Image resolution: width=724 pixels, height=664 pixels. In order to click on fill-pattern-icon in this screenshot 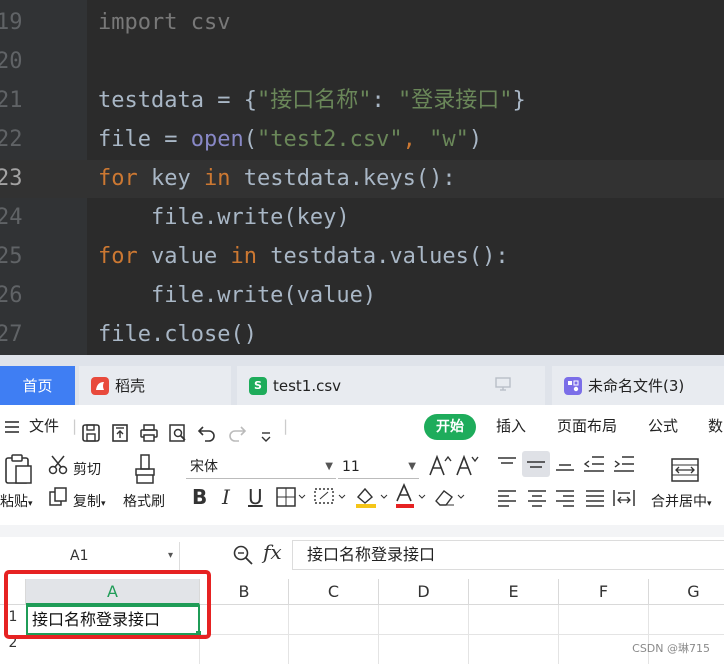, I will do `click(330, 499)`.